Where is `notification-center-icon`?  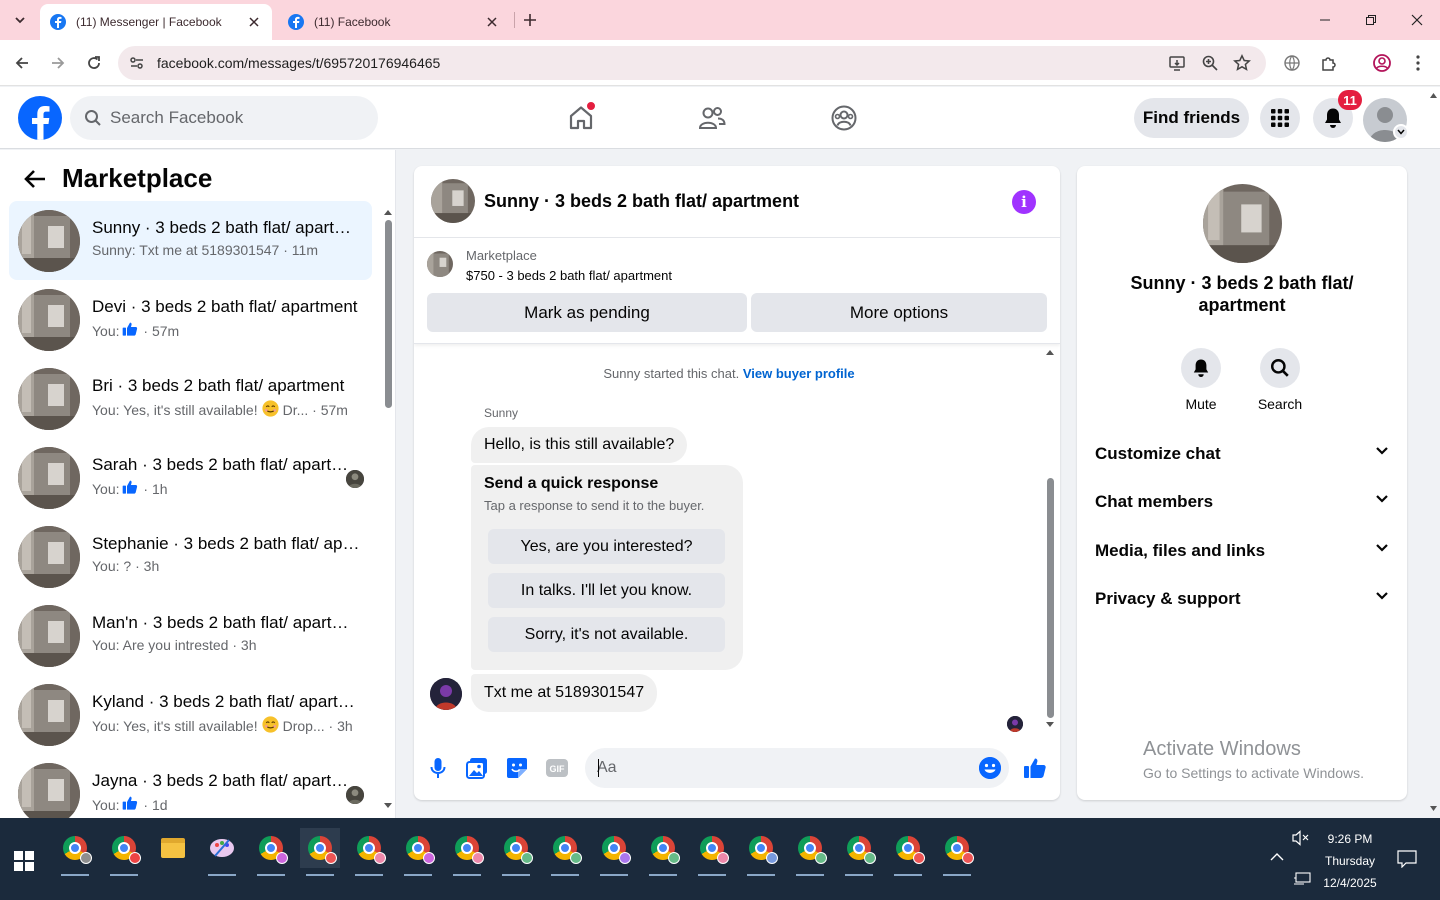 notification-center-icon is located at coordinates (1407, 859).